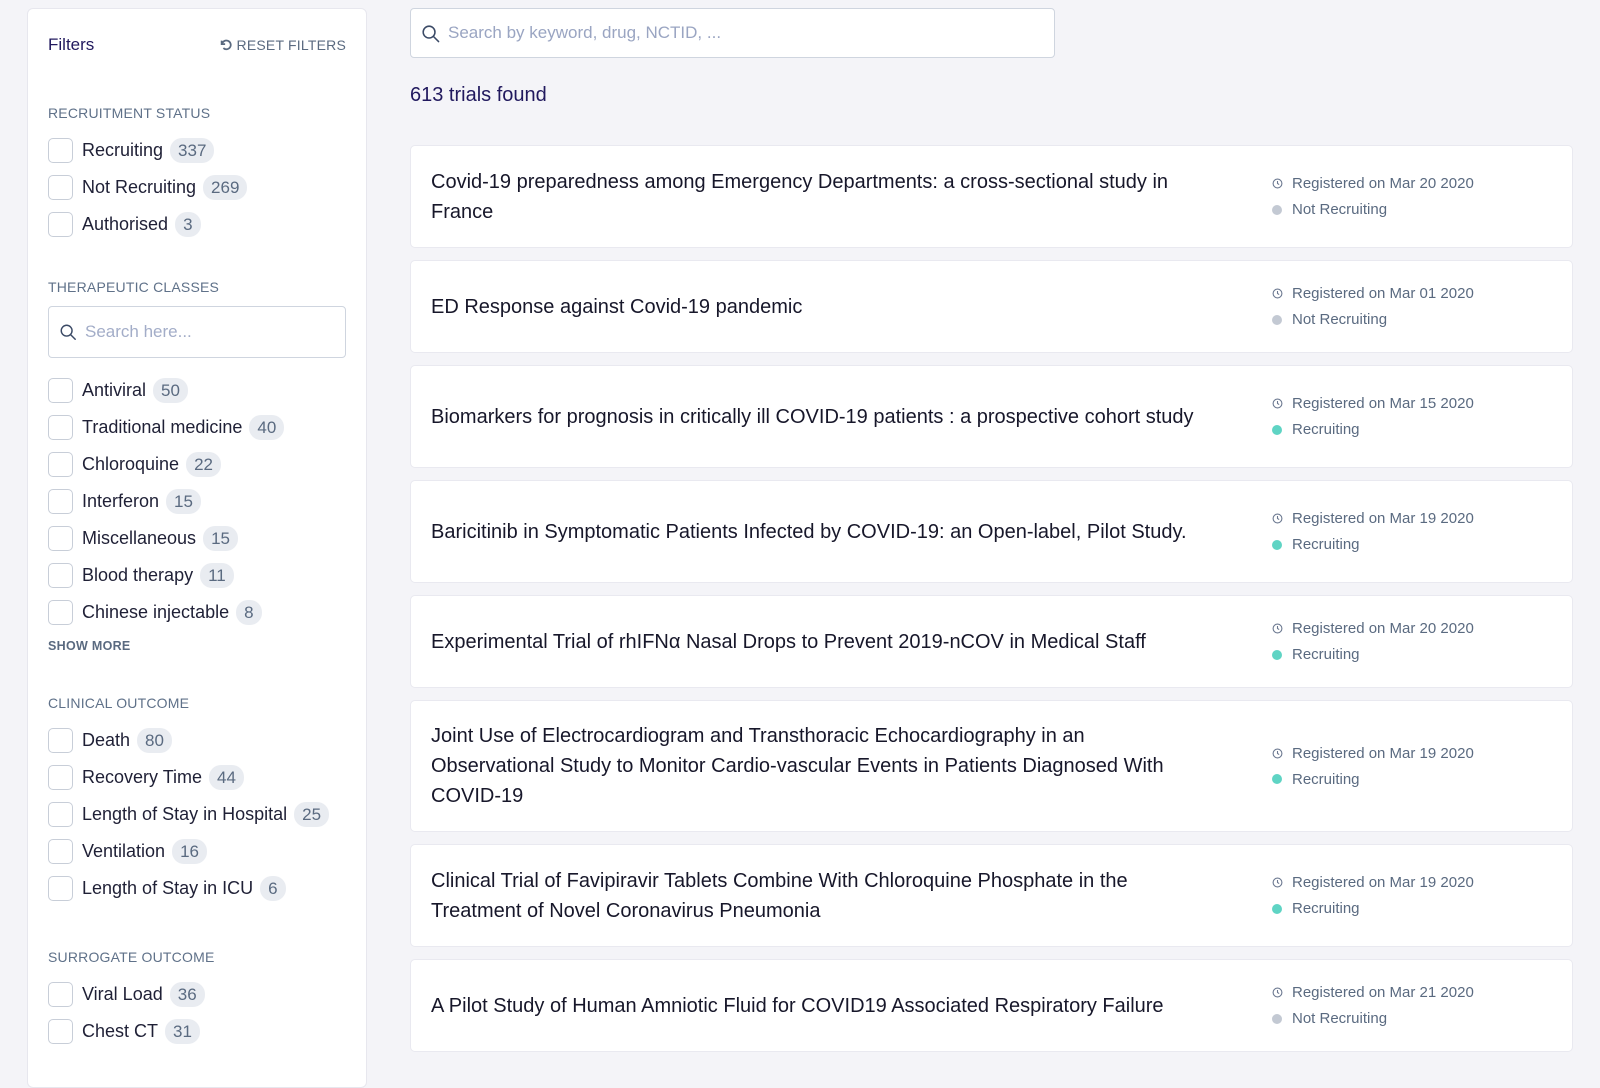 The width and height of the screenshot is (1600, 1088). I want to click on filter-option: Recruiting 337, so click(197, 150).